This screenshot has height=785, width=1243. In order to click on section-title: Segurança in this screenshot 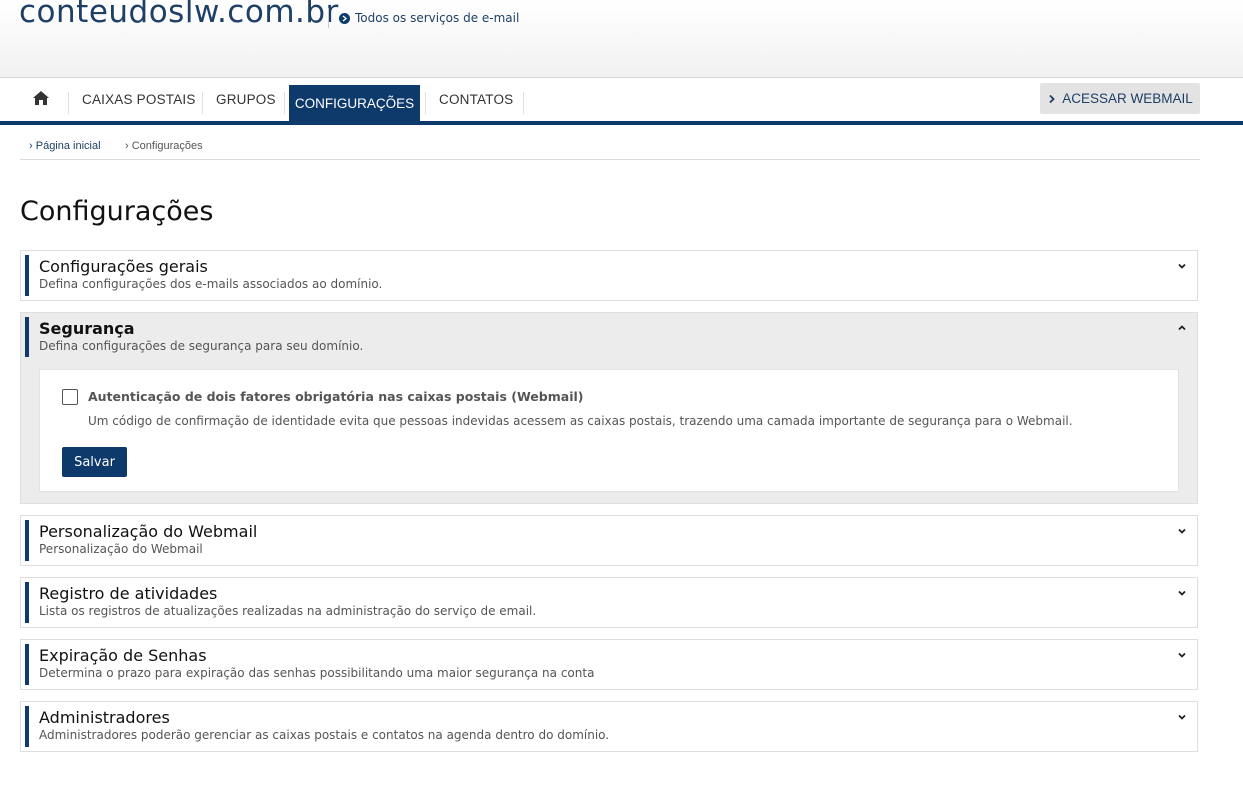, I will do `click(87, 328)`.